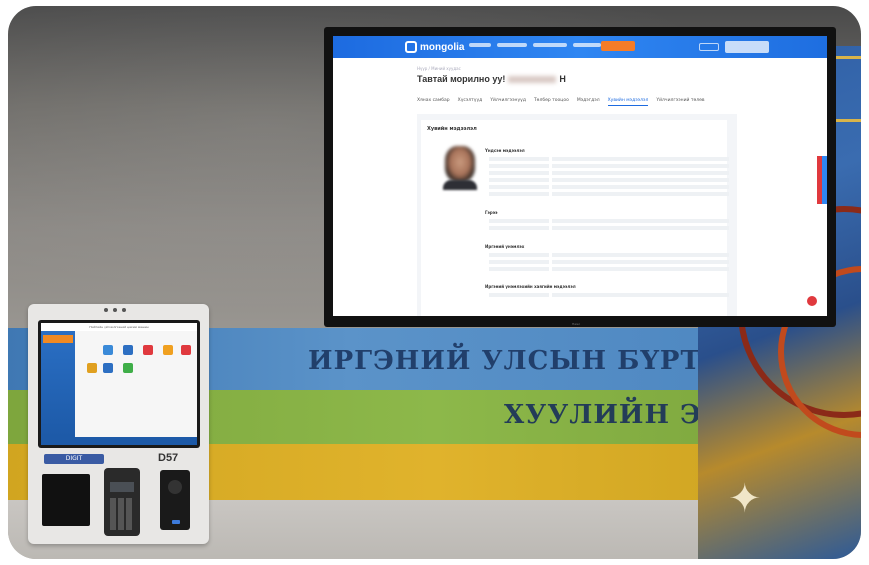  What do you see at coordinates (175, 500) in the screenshot?
I see `fingerprint-reader` at bounding box center [175, 500].